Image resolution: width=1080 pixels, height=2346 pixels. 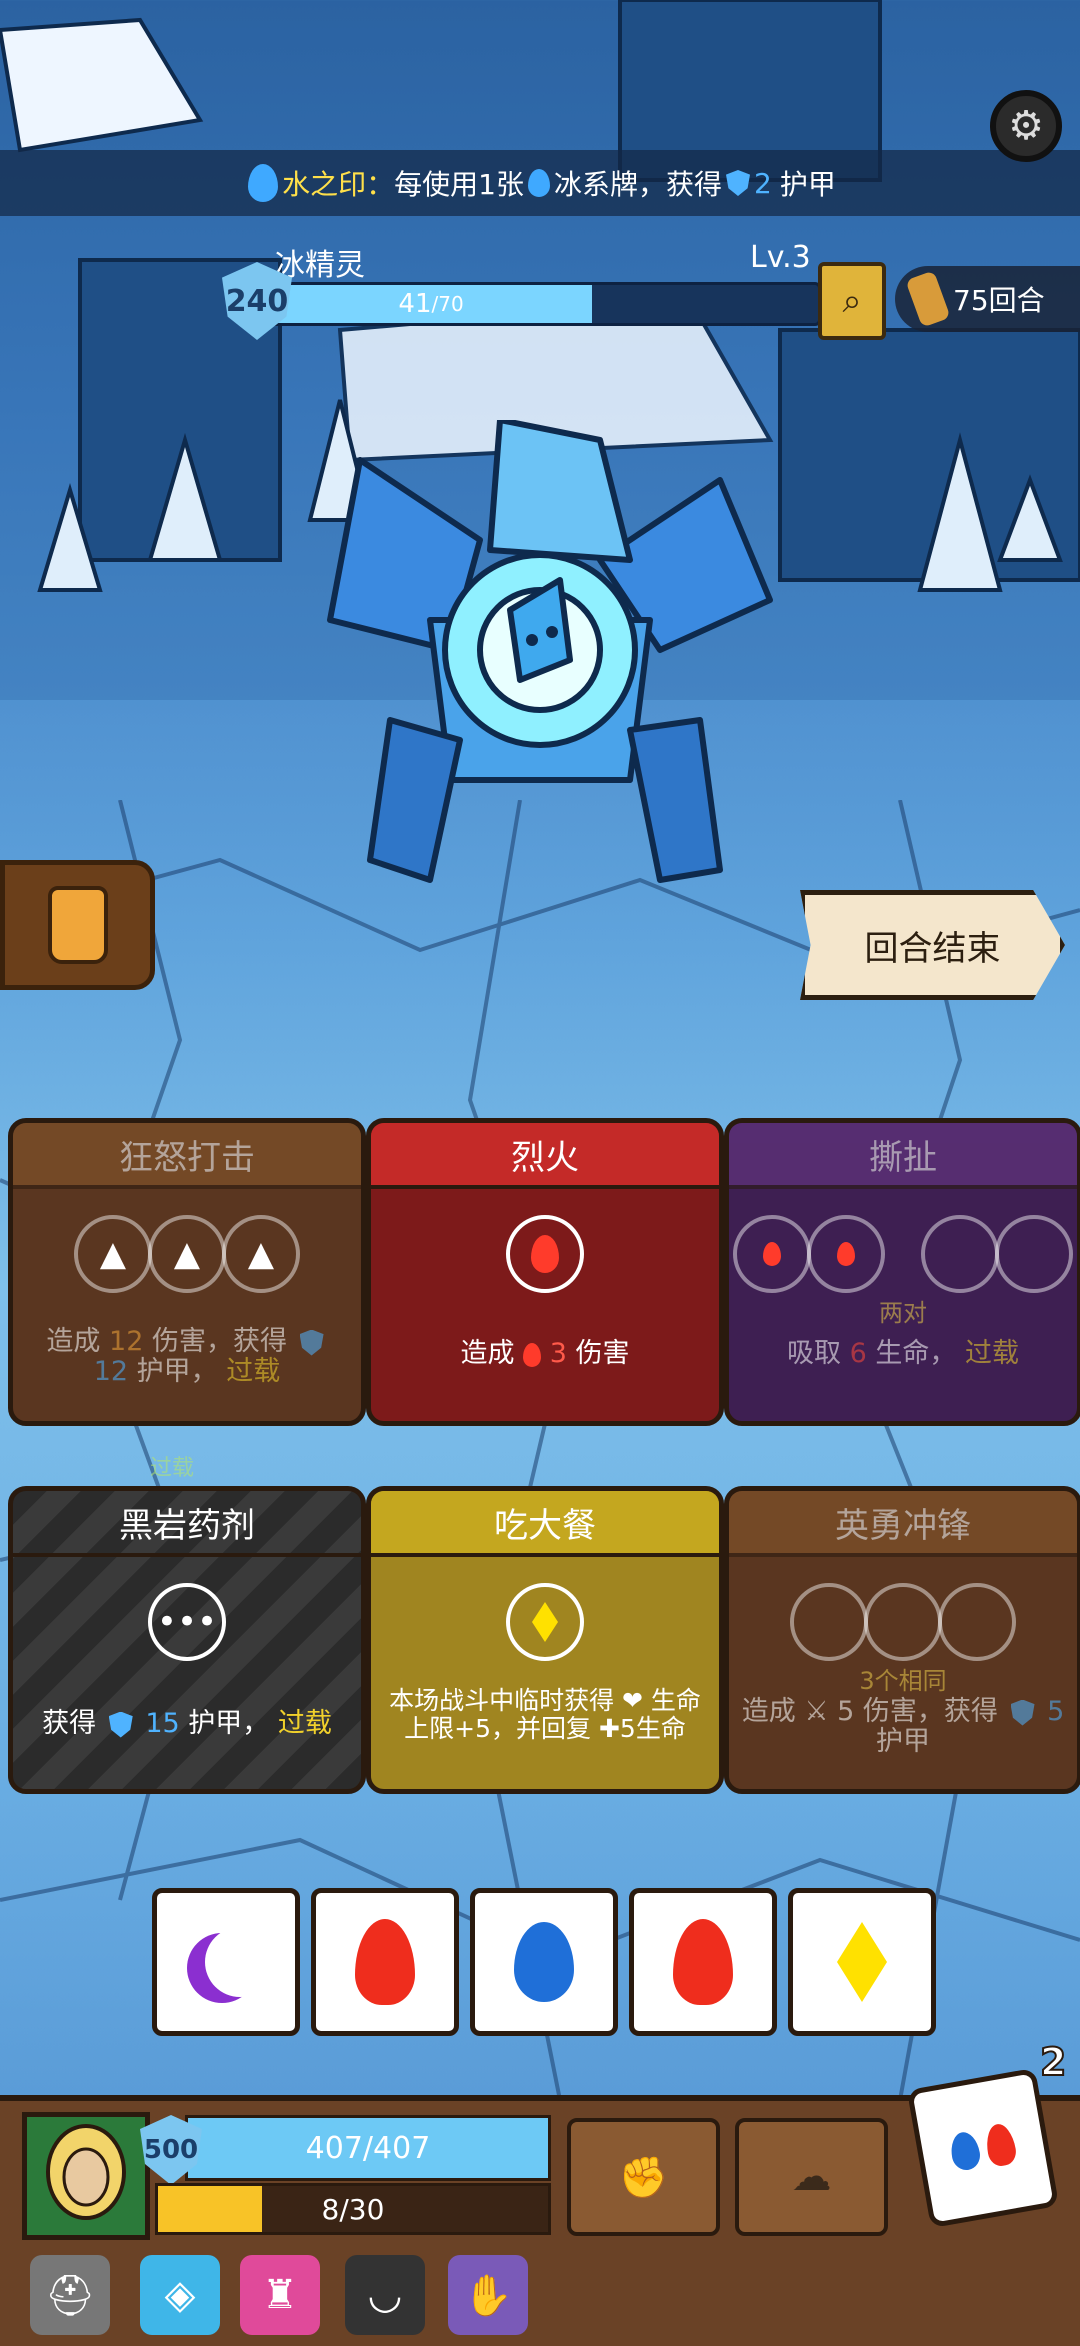 What do you see at coordinates (902, 1272) in the screenshot?
I see `card-tear: 撕扯 两对 吸取 6 生命， 过载` at bounding box center [902, 1272].